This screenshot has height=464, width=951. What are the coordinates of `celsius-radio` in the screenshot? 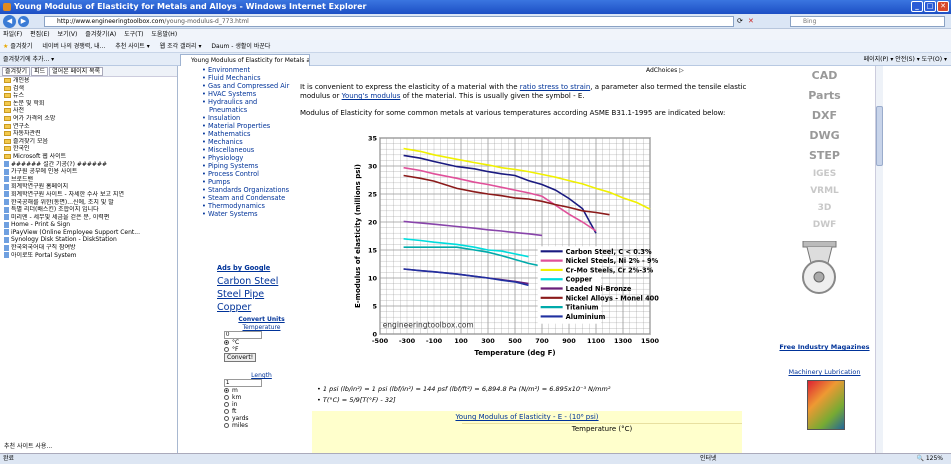 It's located at (226, 342).